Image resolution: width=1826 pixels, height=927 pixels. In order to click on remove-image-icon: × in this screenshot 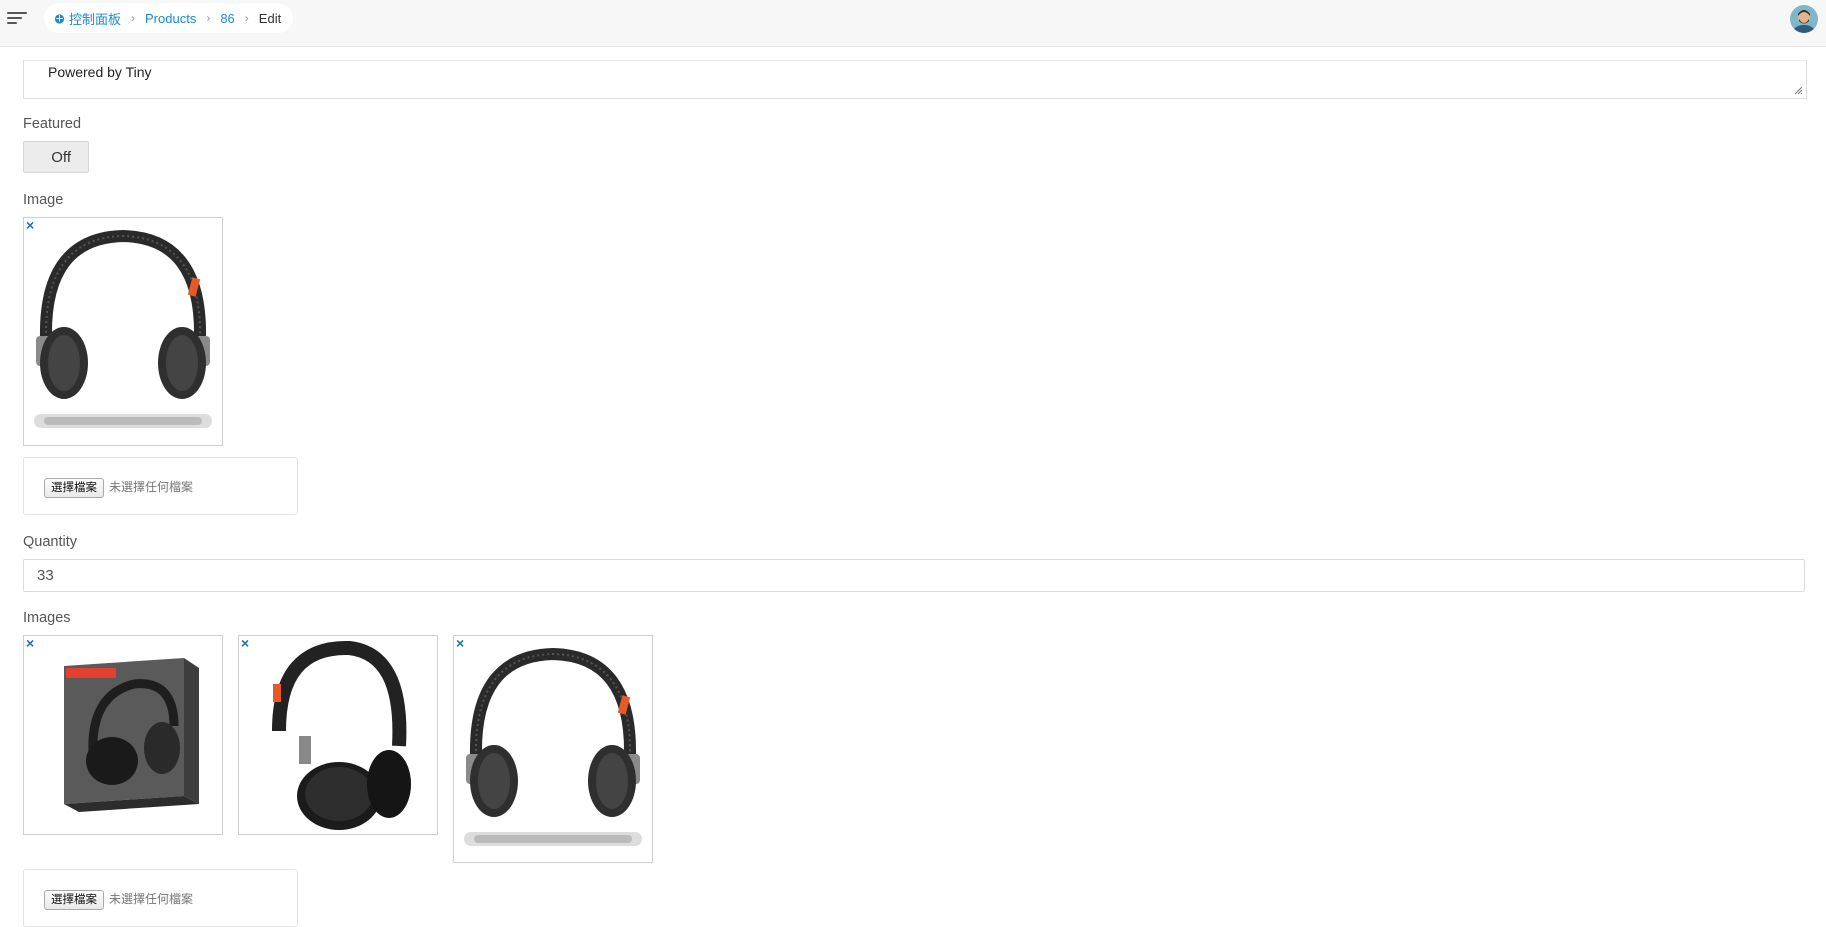, I will do `click(30, 225)`.